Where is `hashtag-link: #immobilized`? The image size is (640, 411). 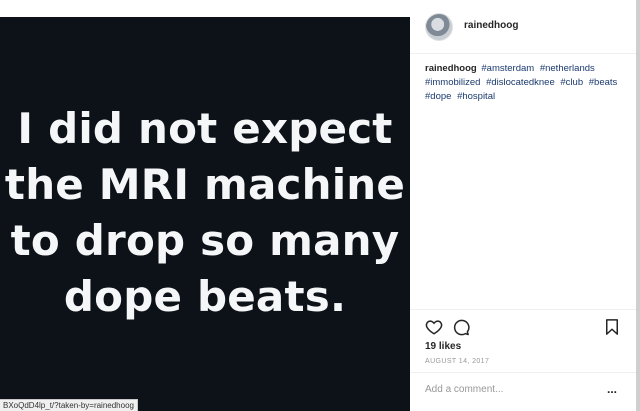 hashtag-link: #immobilized is located at coordinates (452, 82).